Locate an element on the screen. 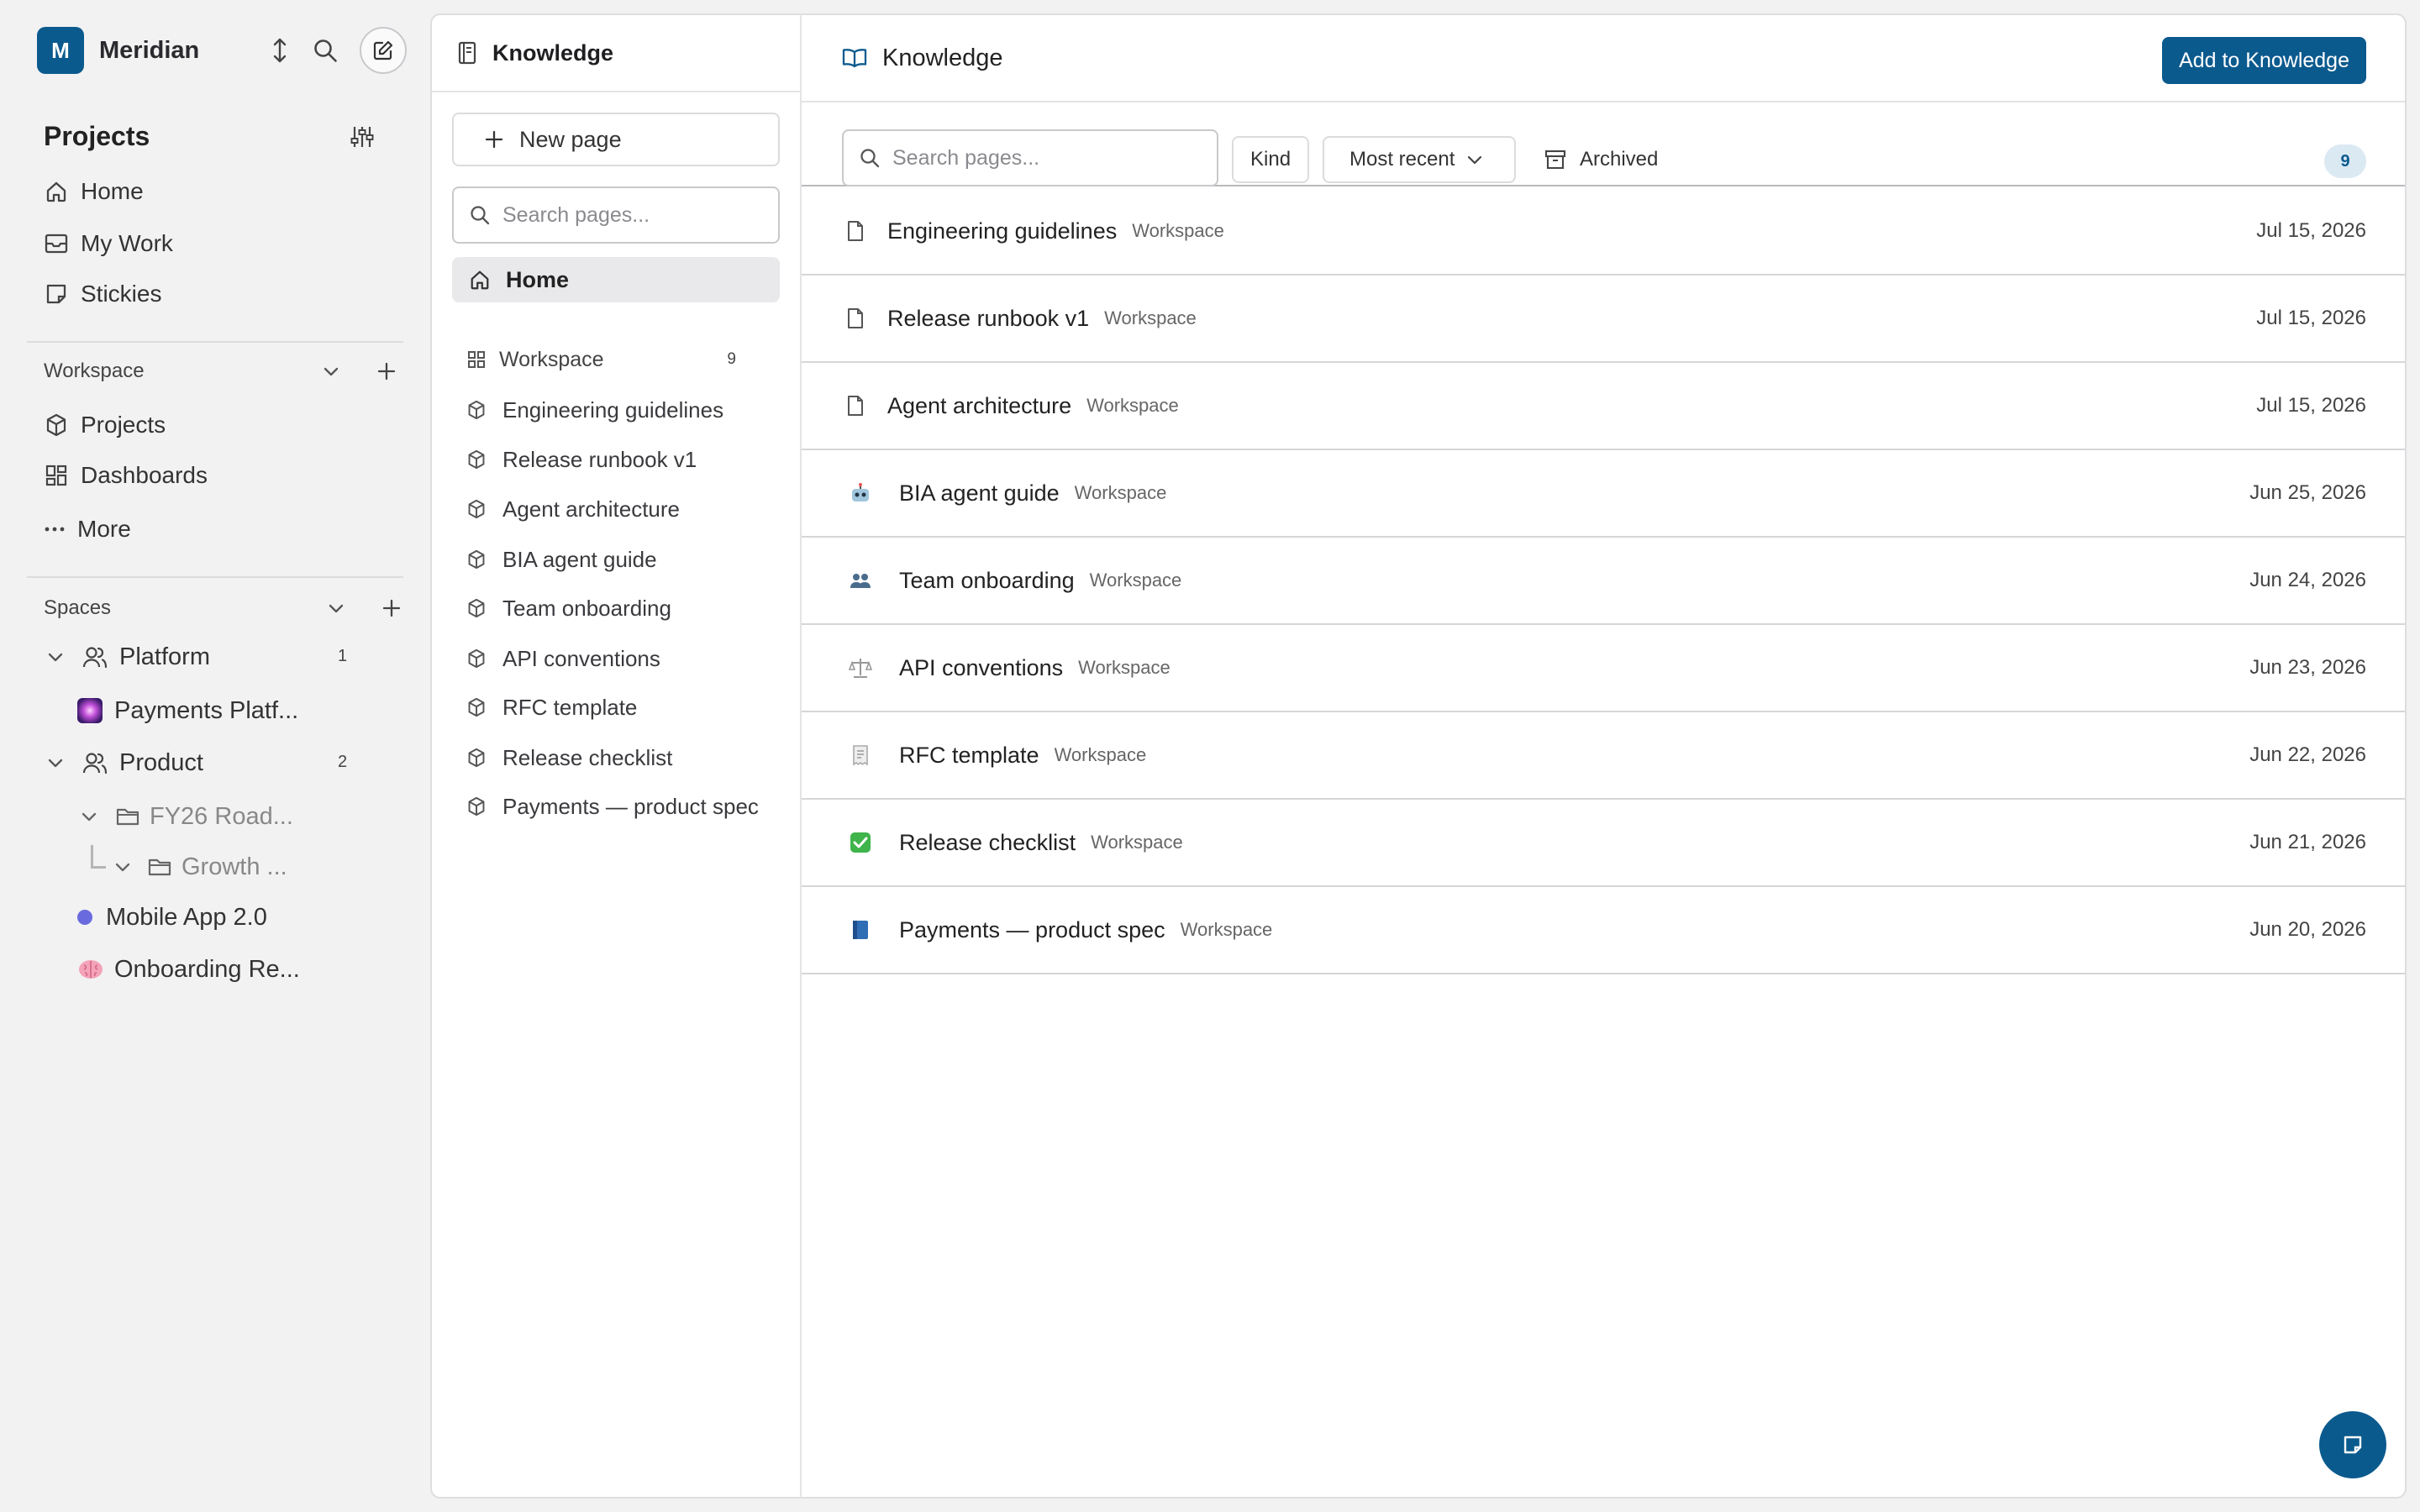 The image size is (2420, 1512). sort-dropdown: Most recent is located at coordinates (1419, 159).